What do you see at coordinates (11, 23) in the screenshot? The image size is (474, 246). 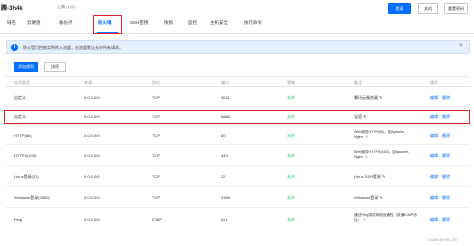 I see `tab-domain: 域名` at bounding box center [11, 23].